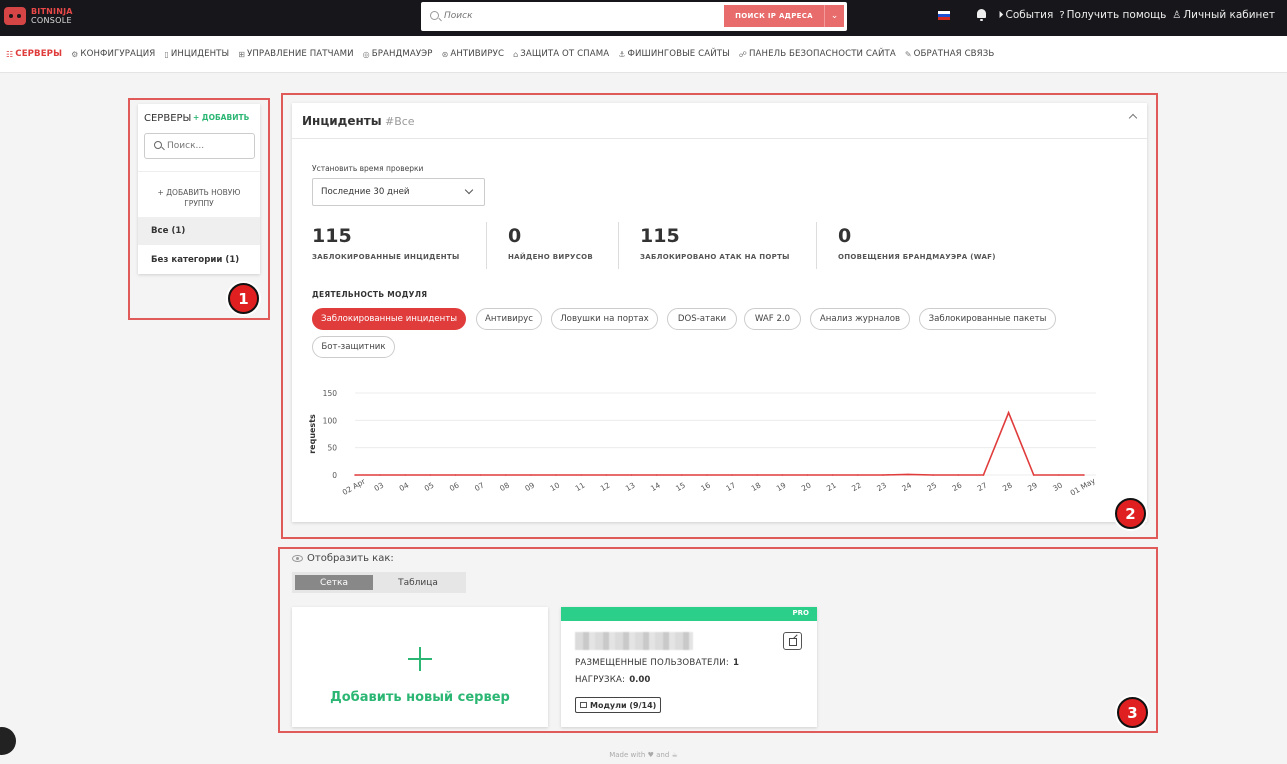 Image resolution: width=1287 pixels, height=764 pixels. What do you see at coordinates (166, 54) in the screenshot?
I see `document-icon: ▯` at bounding box center [166, 54].